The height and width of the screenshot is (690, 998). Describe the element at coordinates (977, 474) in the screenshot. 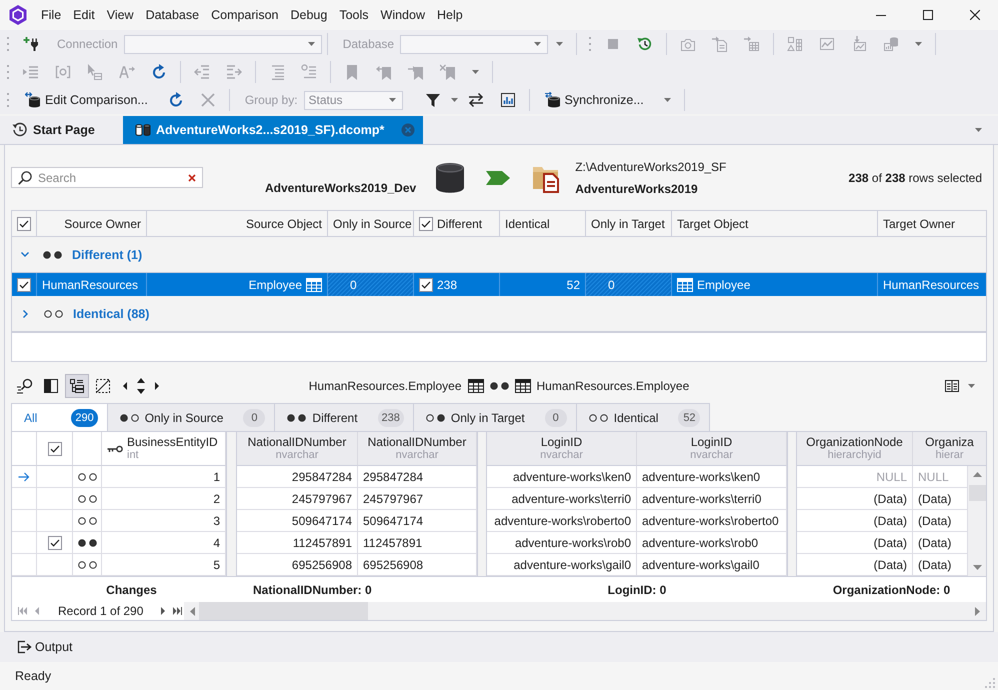

I see `scroll-up-icon` at that location.